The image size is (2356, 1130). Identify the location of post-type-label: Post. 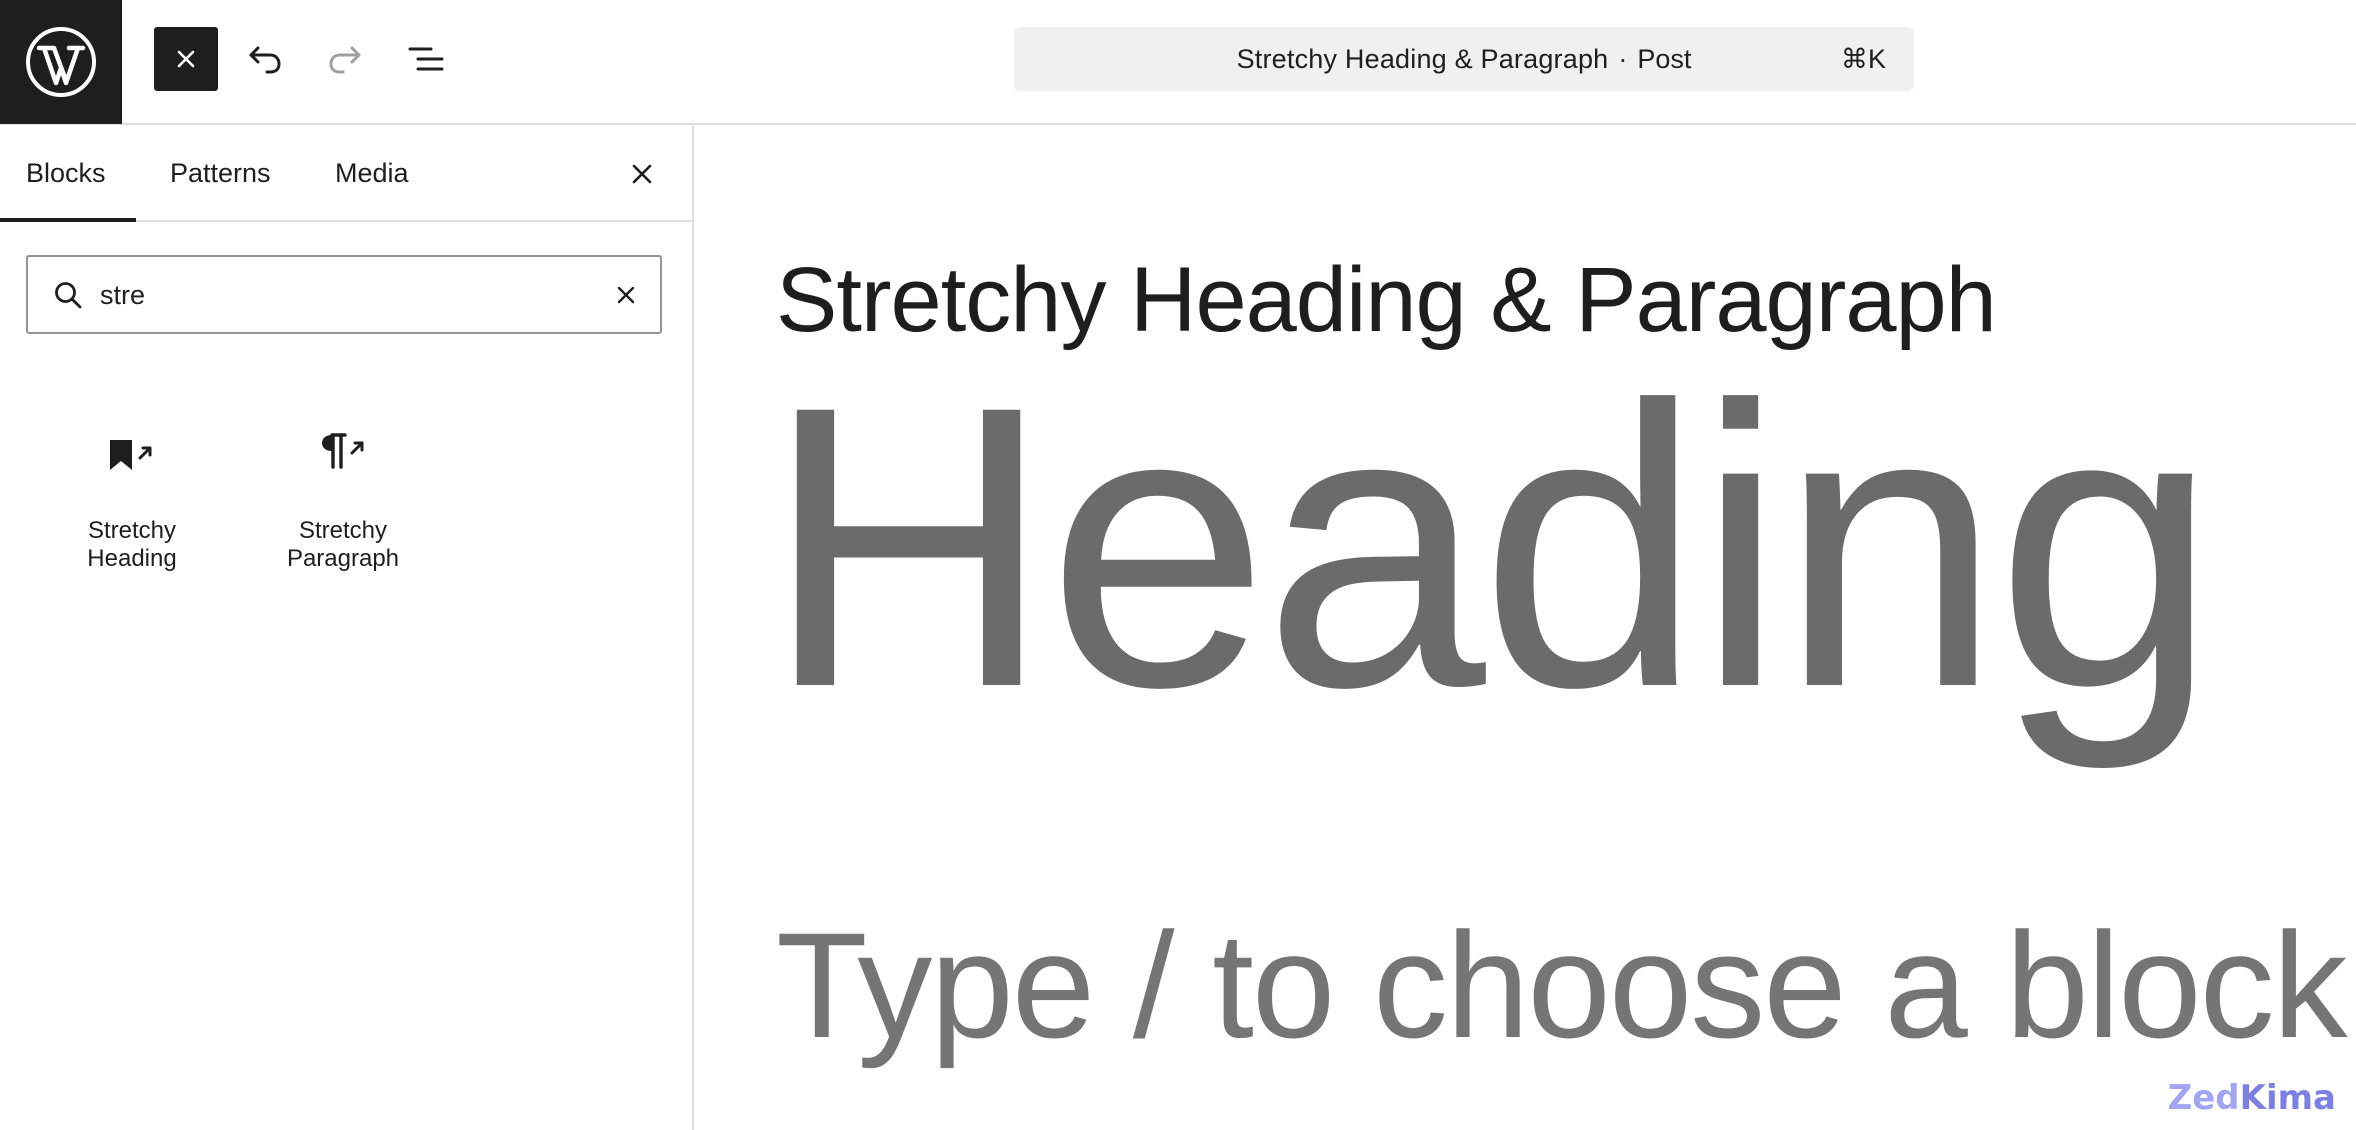
(1664, 58).